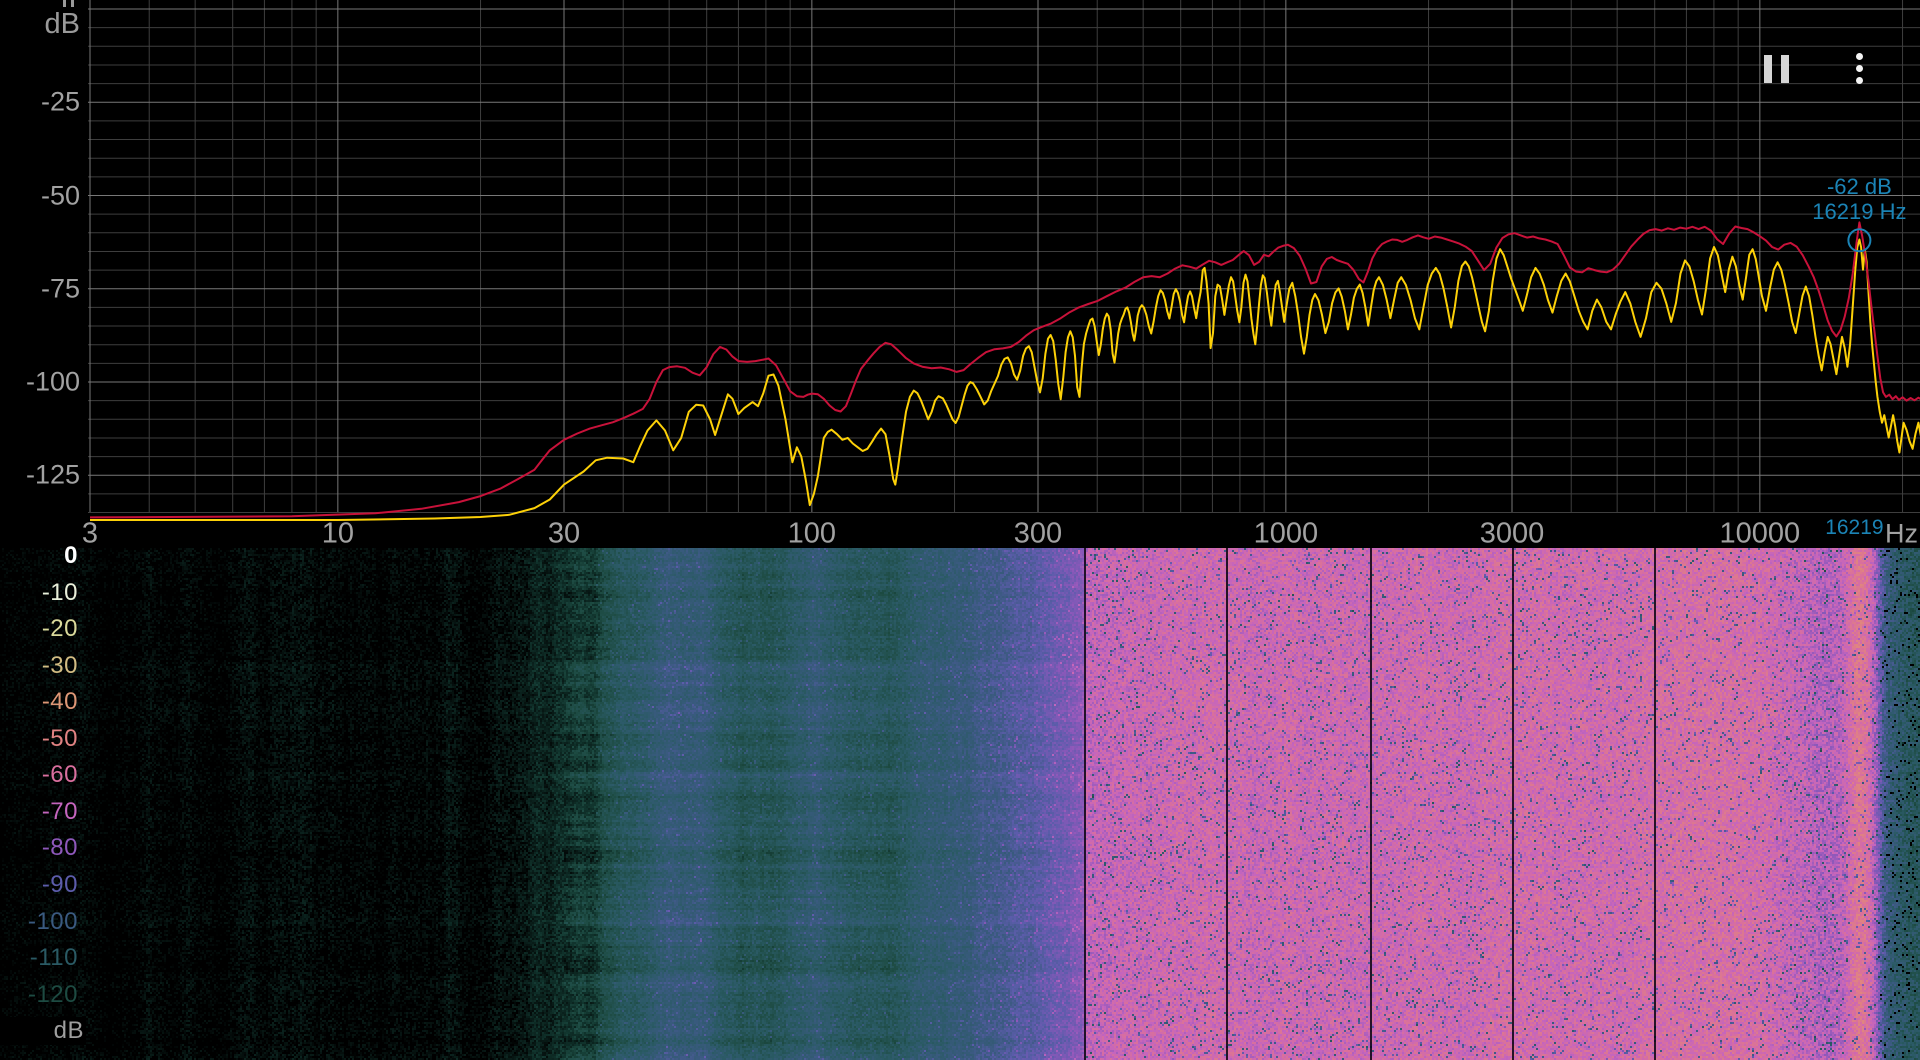 The image size is (1920, 1060). What do you see at coordinates (59, 665) in the screenshot?
I see `scale-label--30: -30` at bounding box center [59, 665].